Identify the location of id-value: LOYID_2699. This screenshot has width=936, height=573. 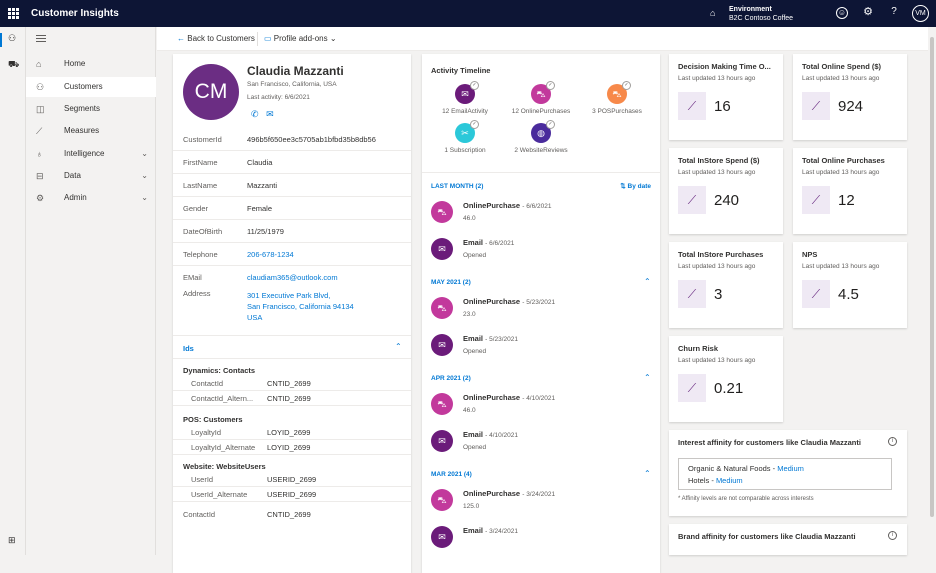
(289, 447).